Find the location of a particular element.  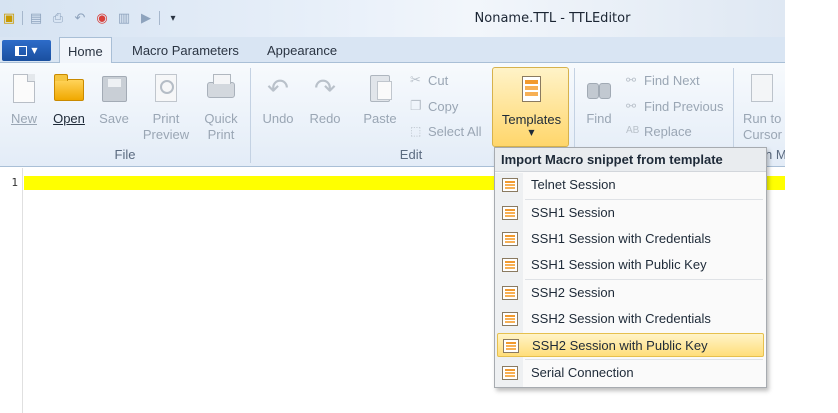

undo-icon: ↶ is located at coordinates (278, 89).